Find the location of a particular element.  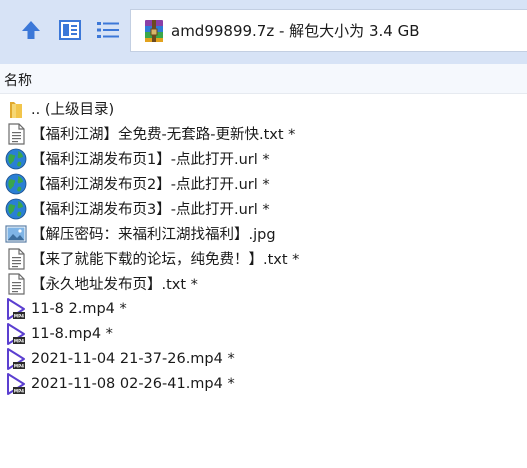

file-row: 【福利江湖发布页3】-点此打开.url * is located at coordinates (263, 208).